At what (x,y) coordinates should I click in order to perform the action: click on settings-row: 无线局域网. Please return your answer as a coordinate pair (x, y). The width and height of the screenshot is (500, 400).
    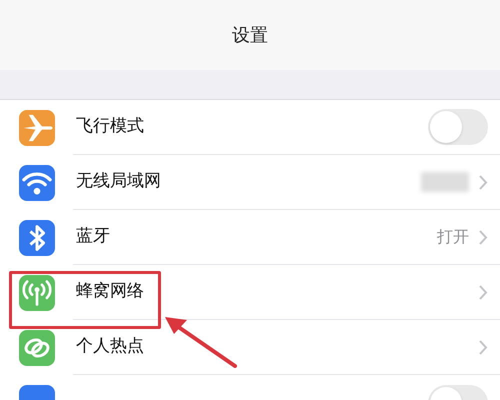
    Looking at the image, I should click on (250, 182).